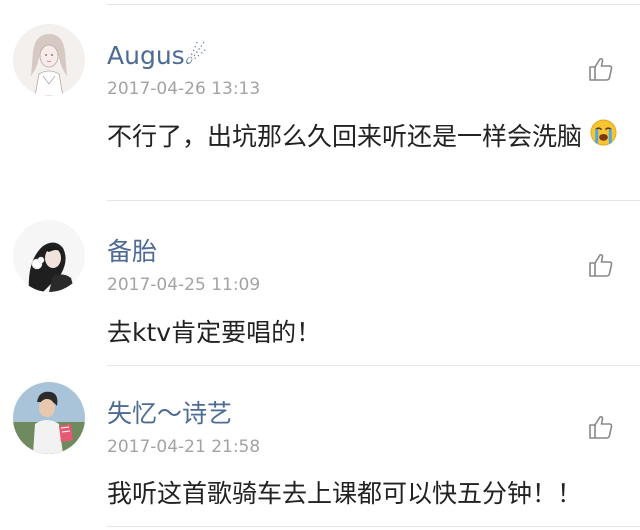  Describe the element at coordinates (603, 138) in the screenshot. I see `loudly-crying-face-icon` at that location.